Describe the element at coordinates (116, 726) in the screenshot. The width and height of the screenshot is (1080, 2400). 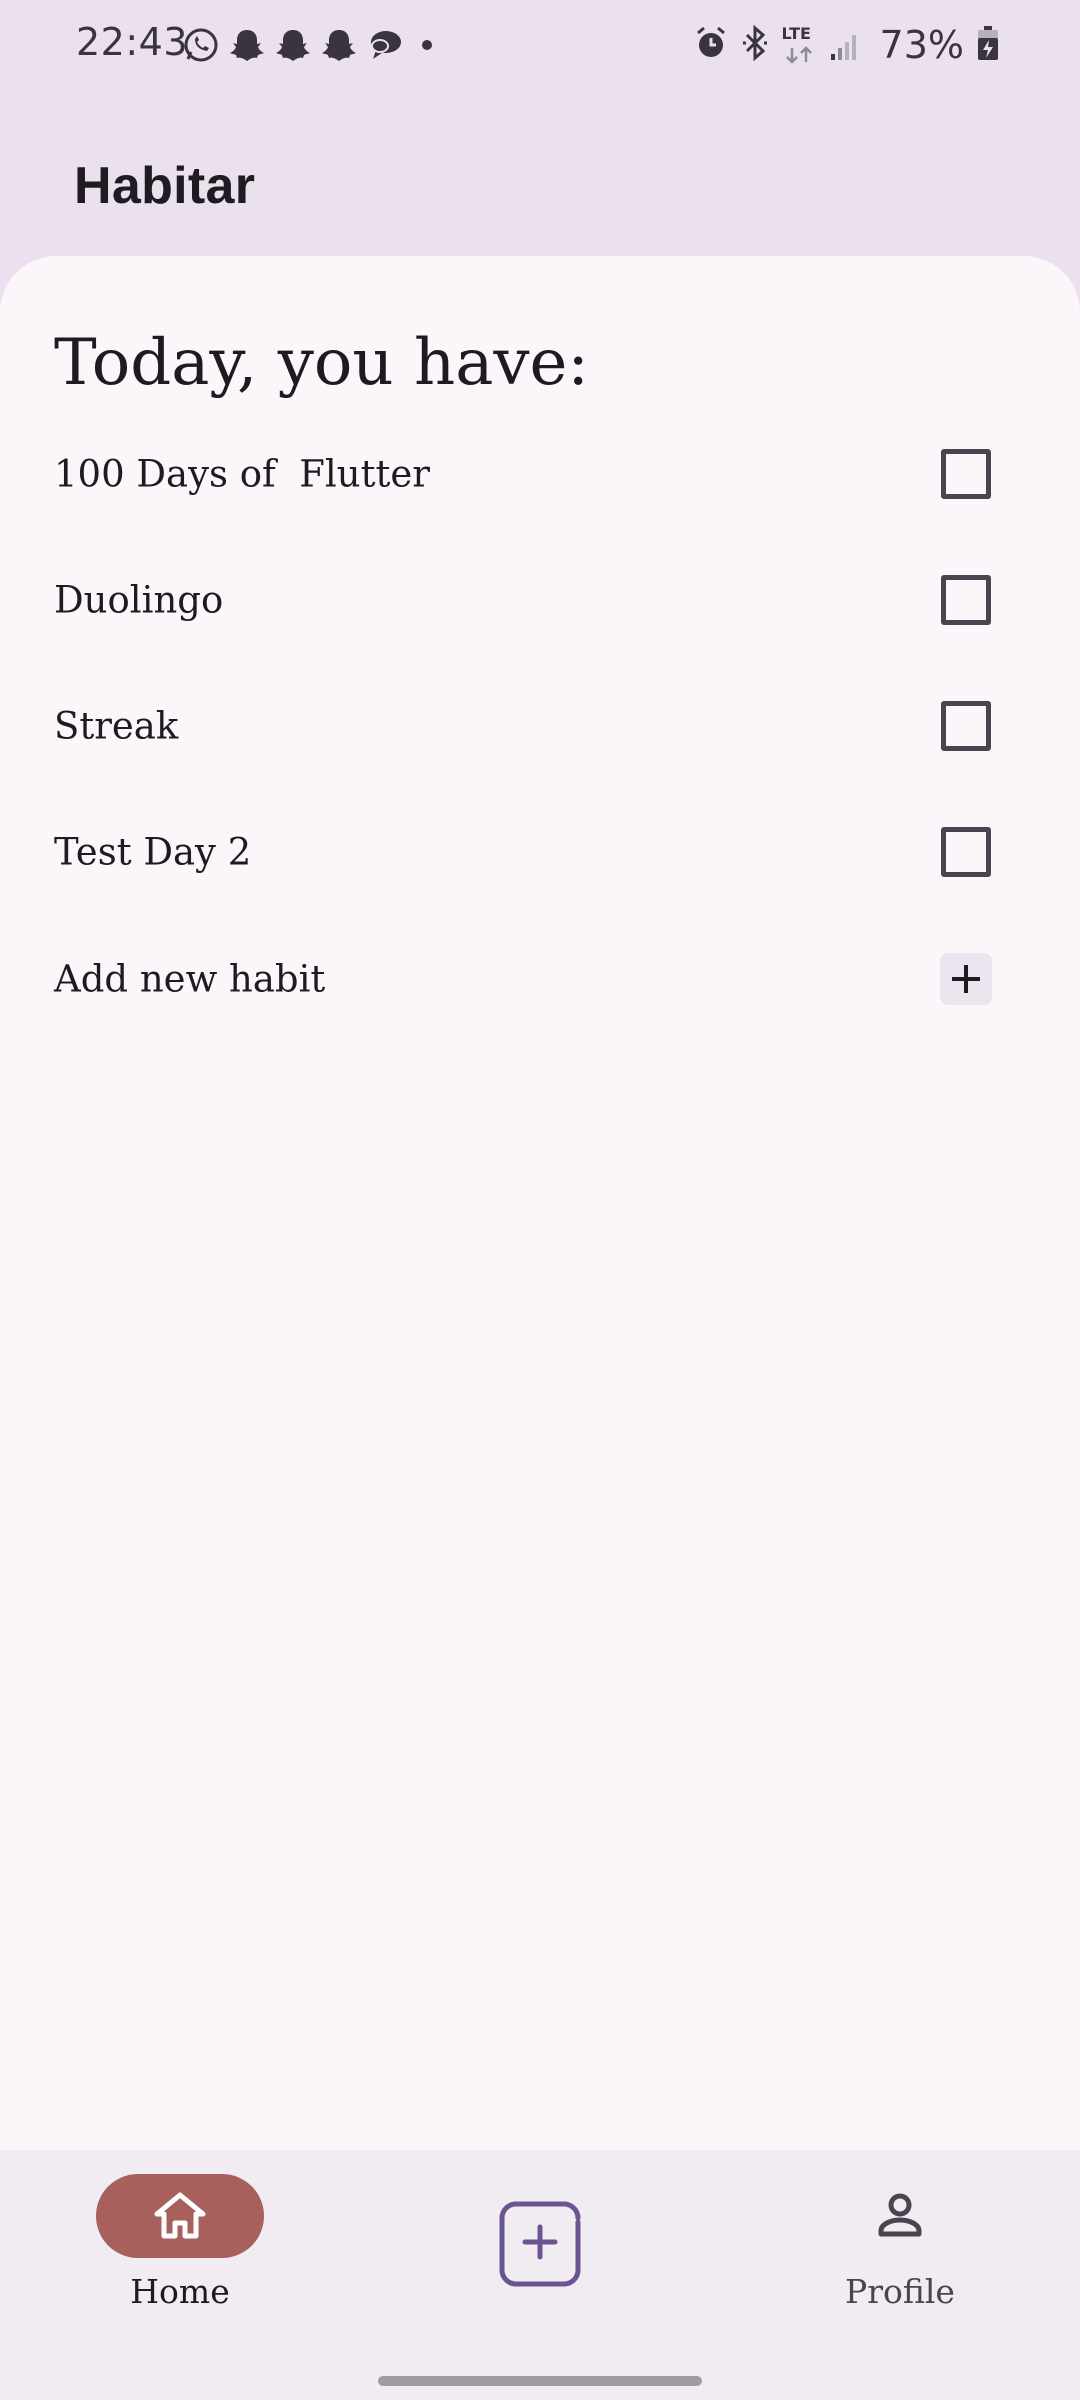
I see `habit-label: Streak` at that location.